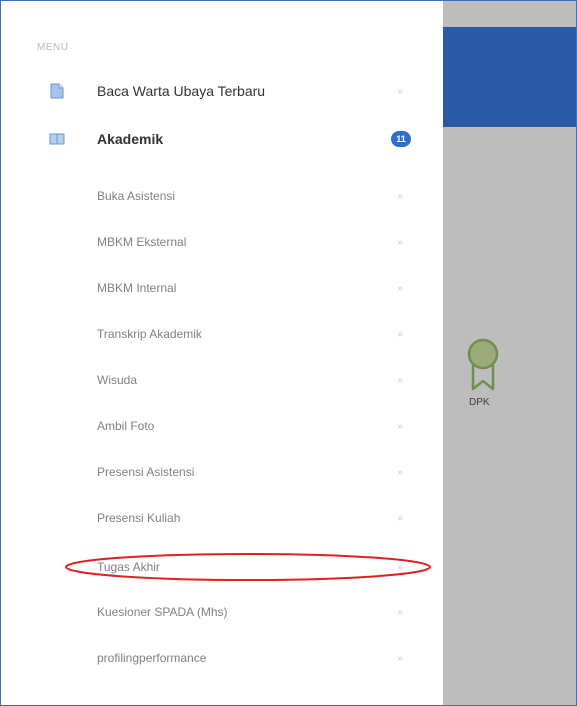 The image size is (577, 706). Describe the element at coordinates (228, 658) in the screenshot. I see `sidebar-subitem-profilingperformance: profilingperformance »` at that location.